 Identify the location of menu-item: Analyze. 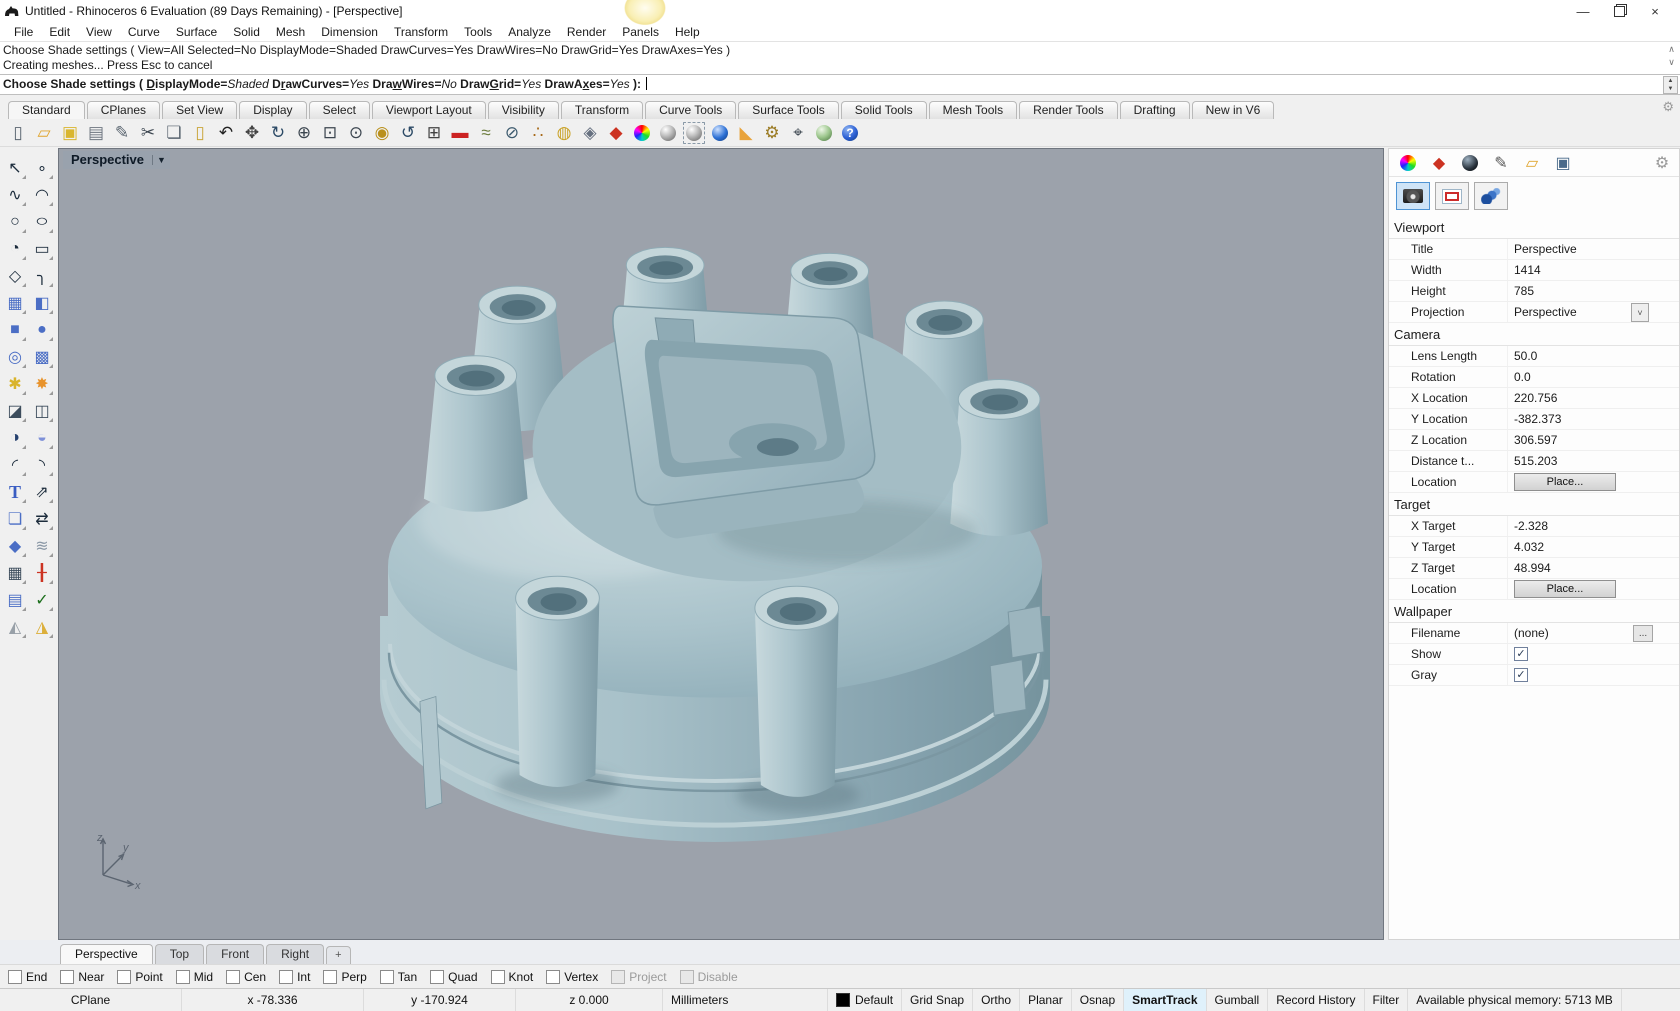
(529, 32).